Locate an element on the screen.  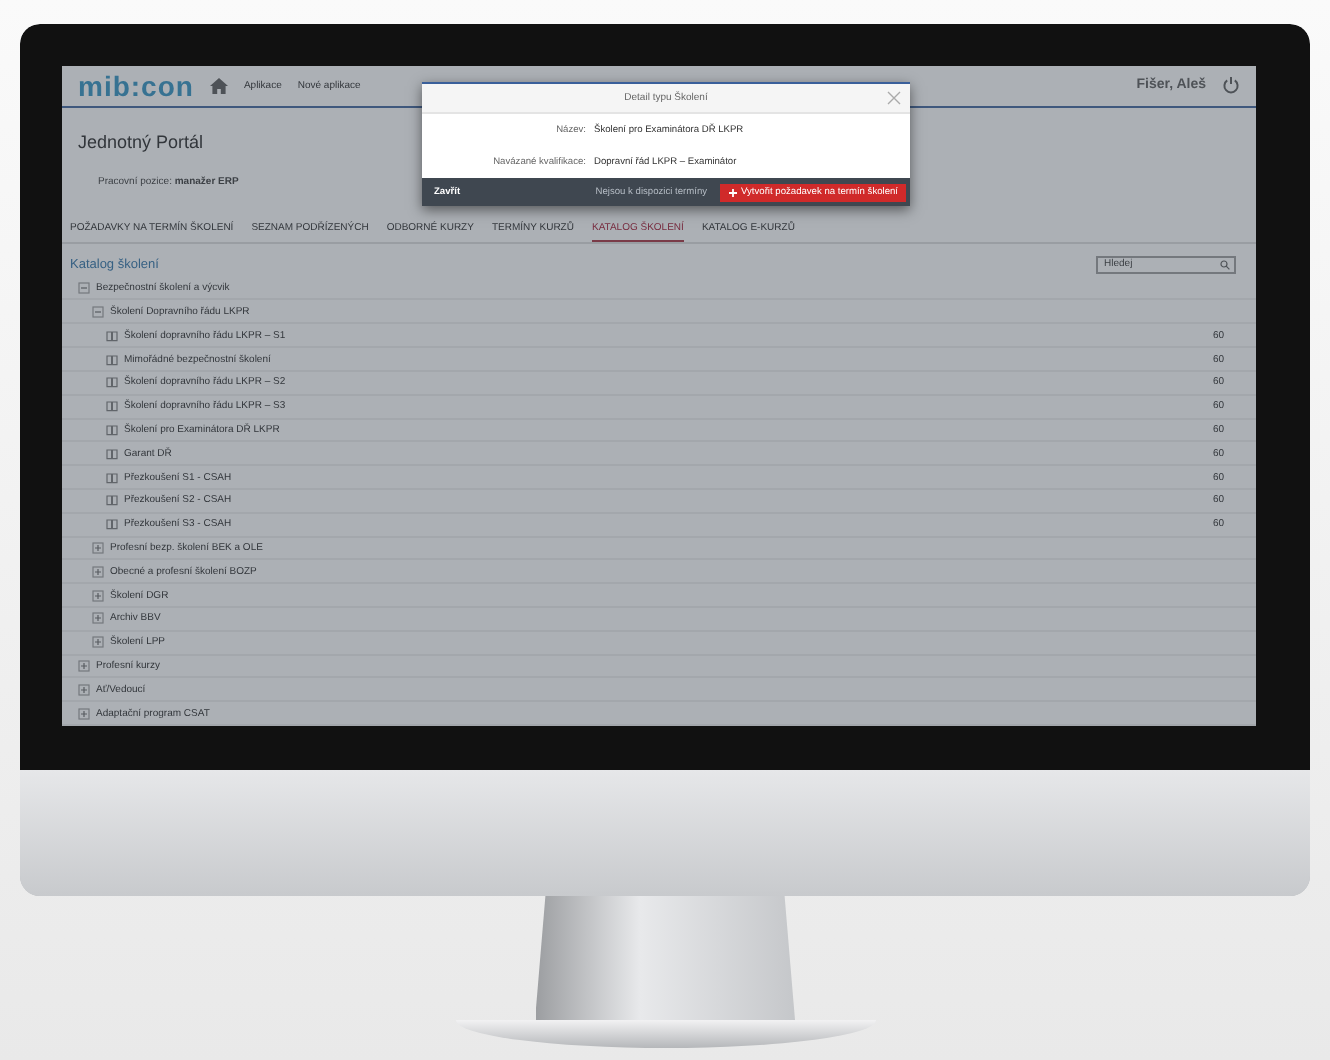
search-icon is located at coordinates (1225, 264).